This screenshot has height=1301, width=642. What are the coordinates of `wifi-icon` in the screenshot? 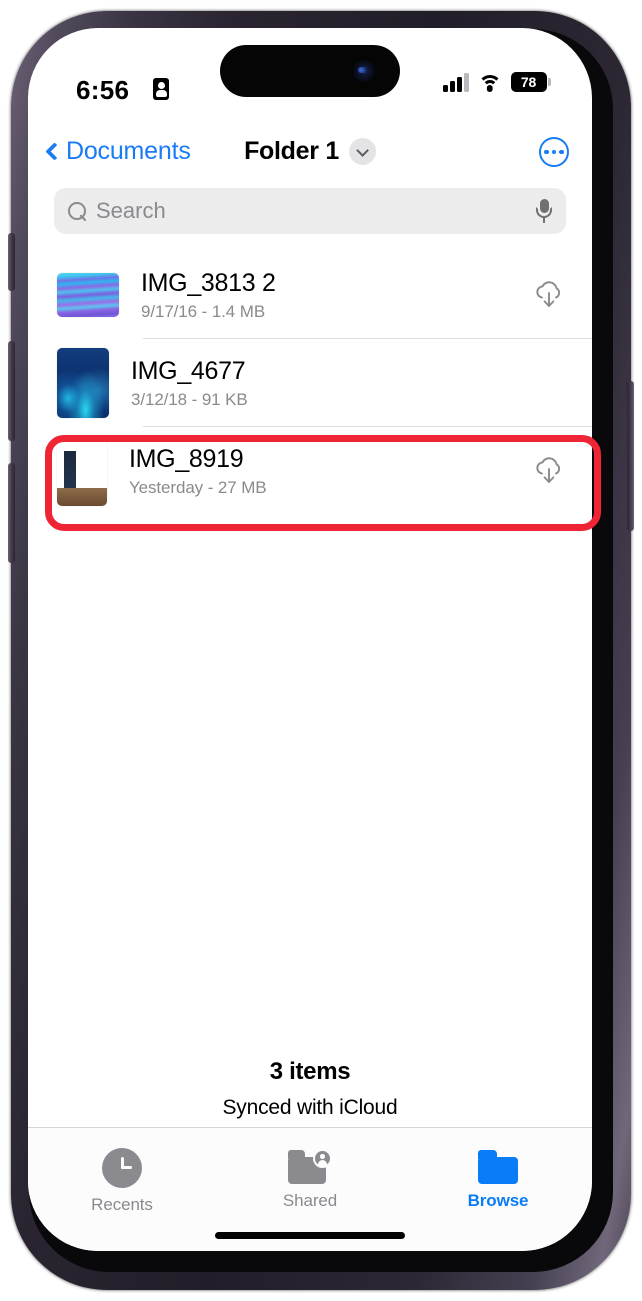 It's located at (489, 82).